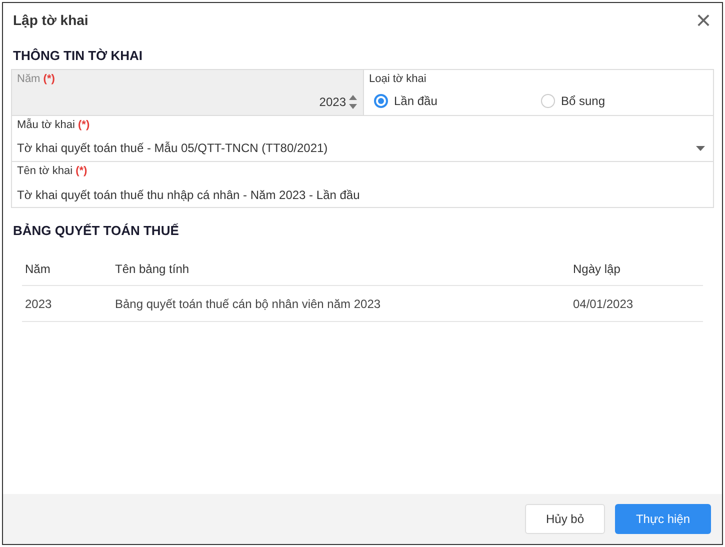  Describe the element at coordinates (603, 304) in the screenshot. I see `table-cell-text: 04/01/2023` at that location.